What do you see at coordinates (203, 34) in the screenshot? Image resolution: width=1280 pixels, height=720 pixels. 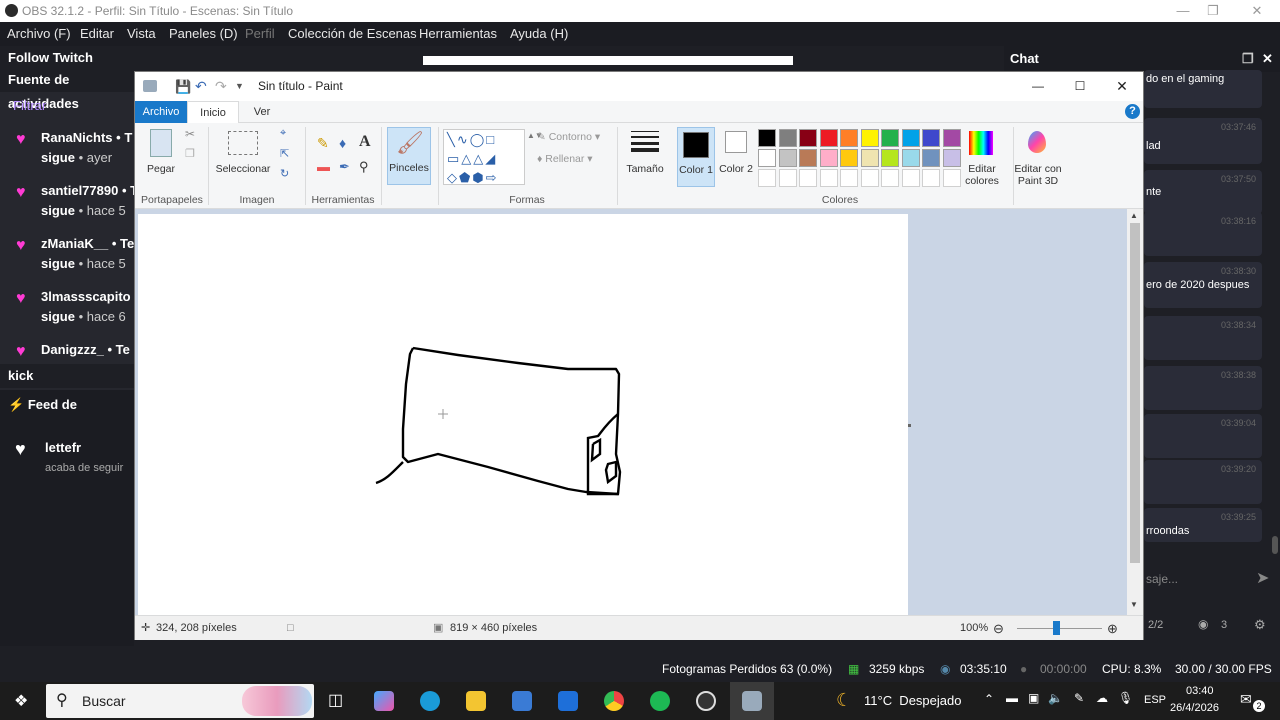 I see `menu-paneles: Paneles (D)` at bounding box center [203, 34].